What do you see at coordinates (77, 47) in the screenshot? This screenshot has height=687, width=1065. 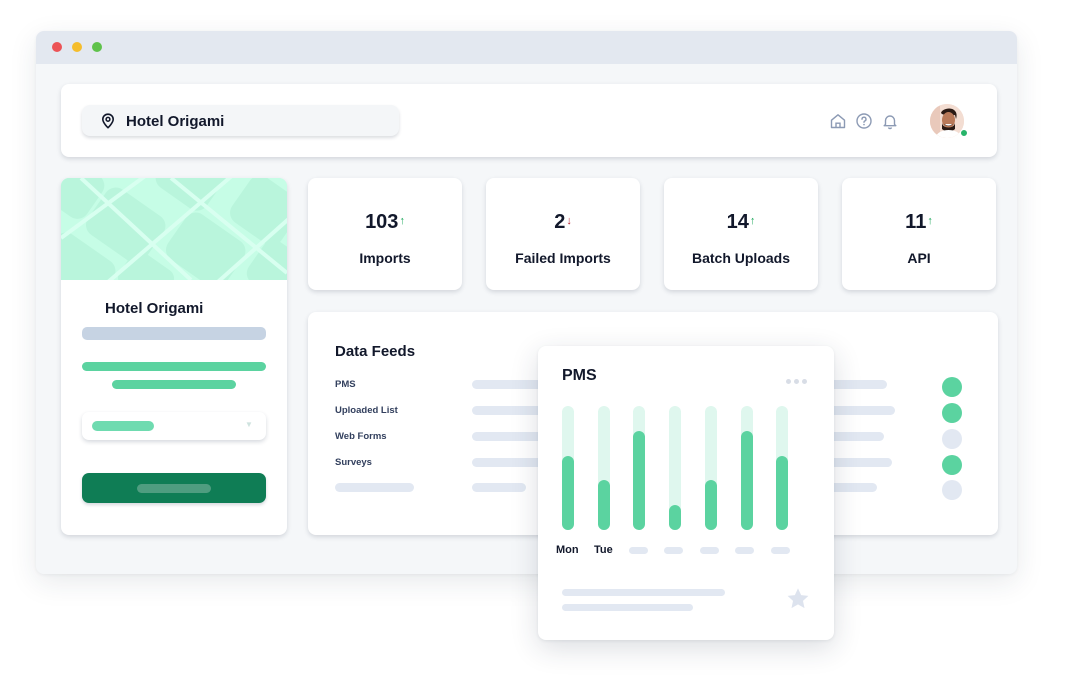 I see `minimize-window-button` at bounding box center [77, 47].